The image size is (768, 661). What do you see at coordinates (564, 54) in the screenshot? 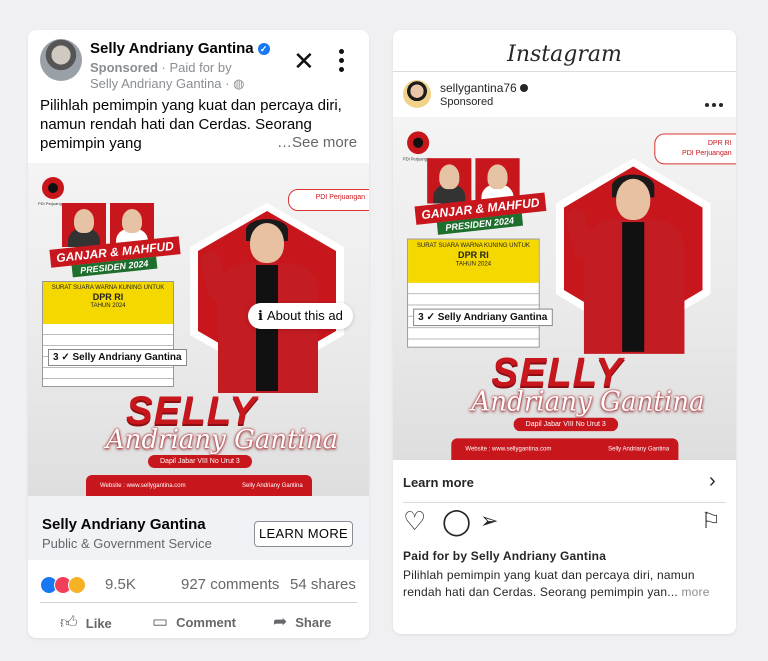
I see `instagram-logo: Instagram` at bounding box center [564, 54].